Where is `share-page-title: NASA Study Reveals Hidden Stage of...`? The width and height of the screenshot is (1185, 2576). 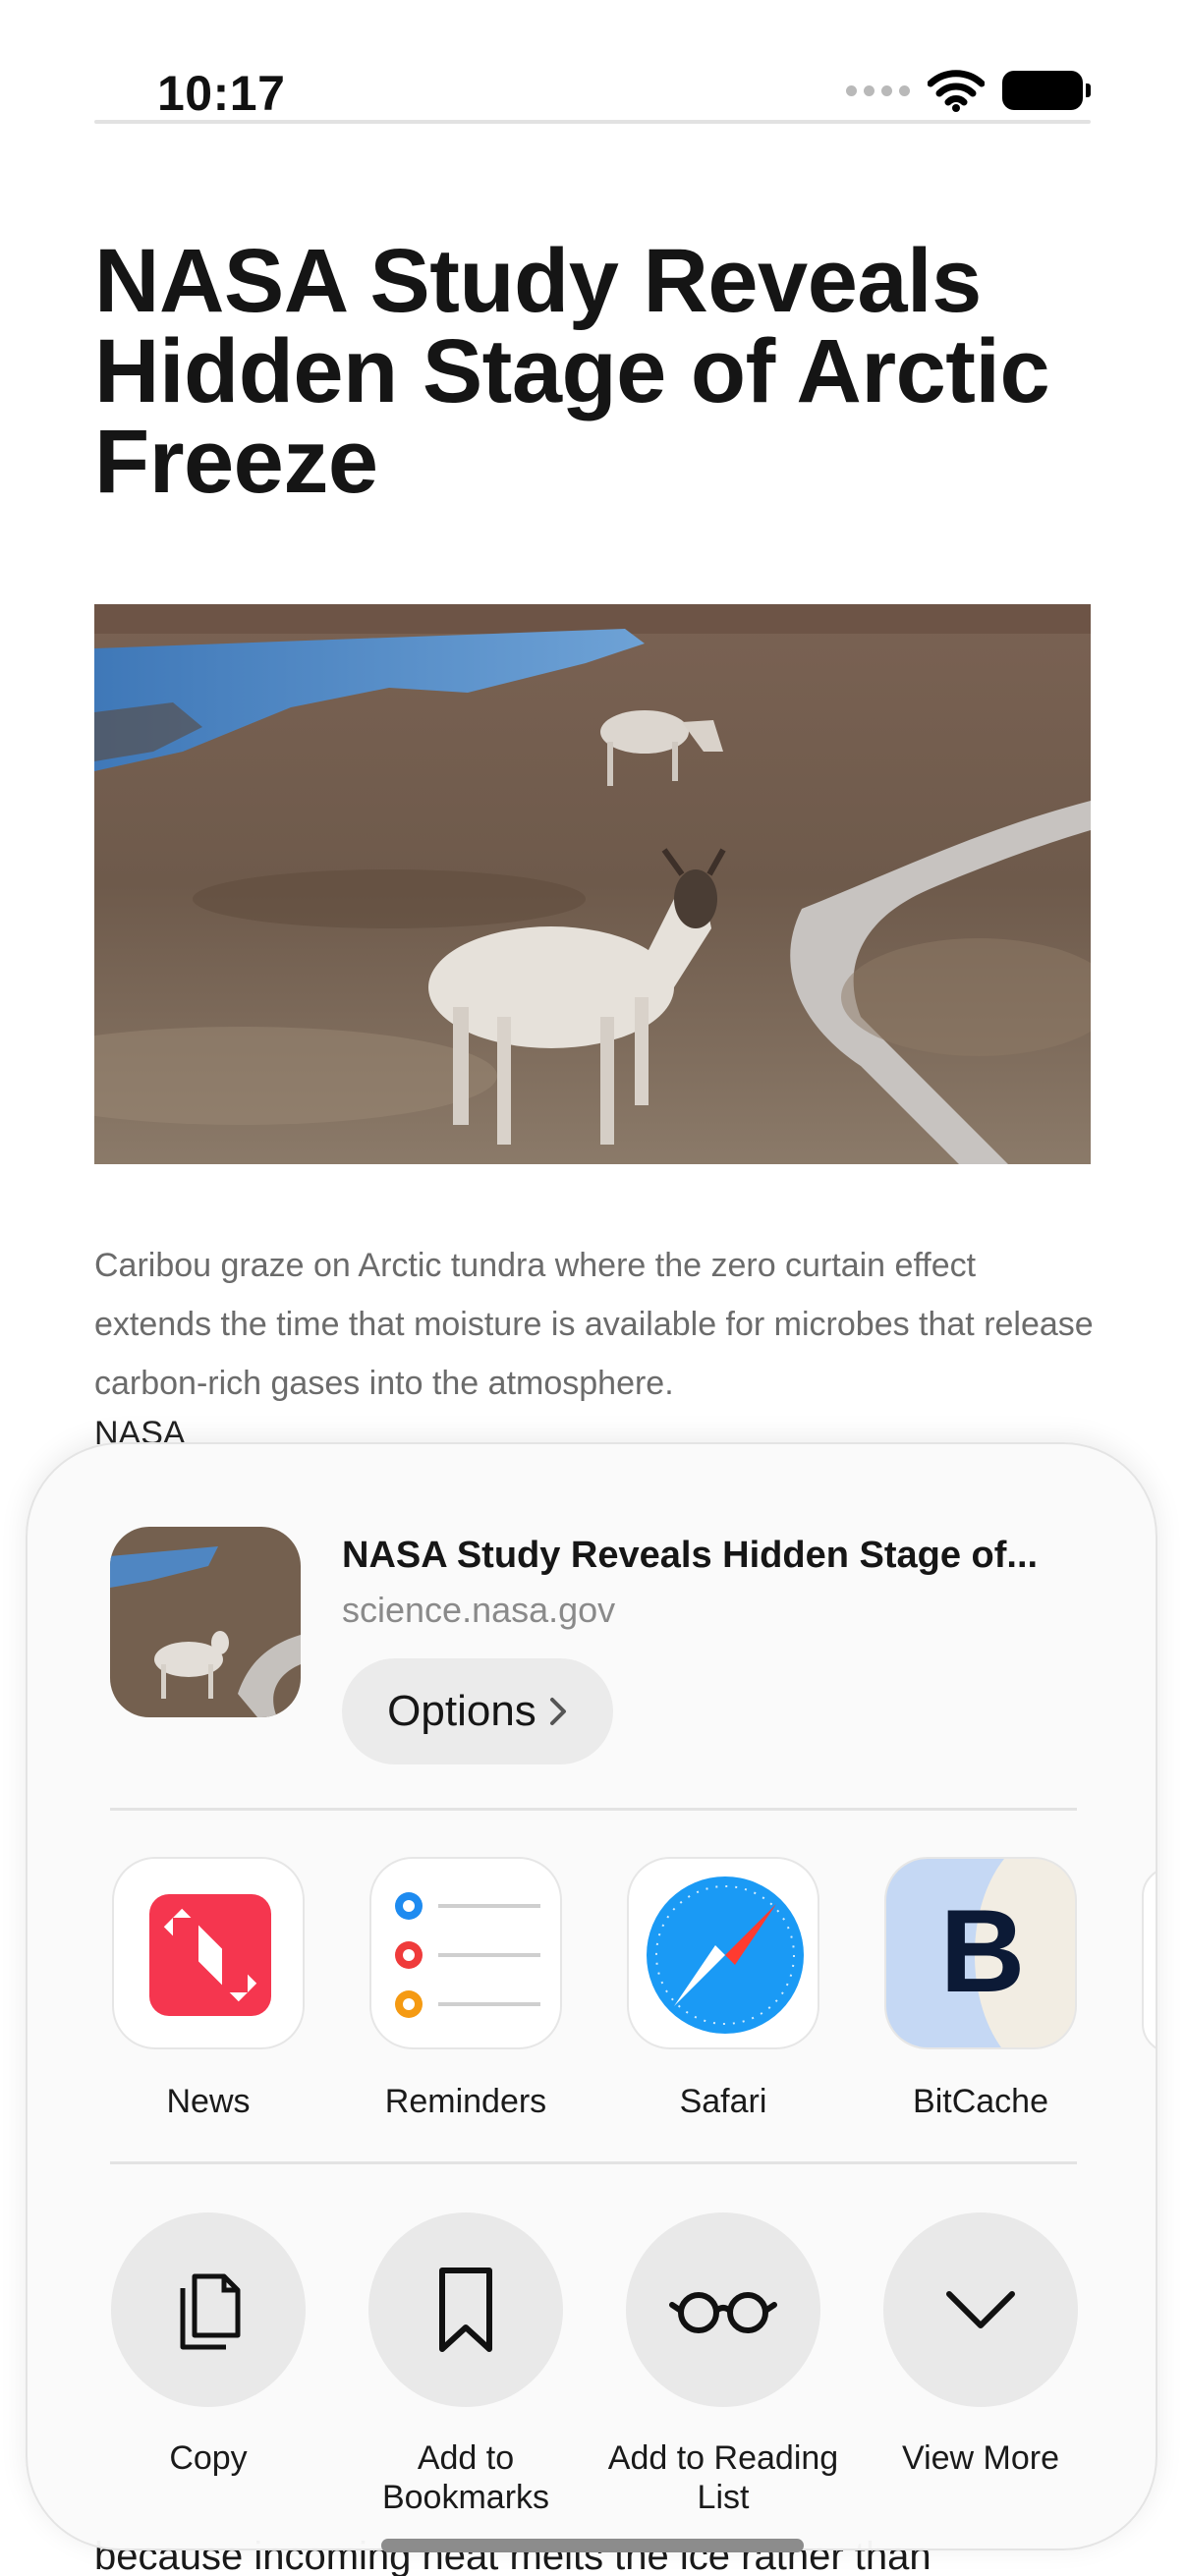 share-page-title: NASA Study Reveals Hidden Stage of... is located at coordinates (691, 1555).